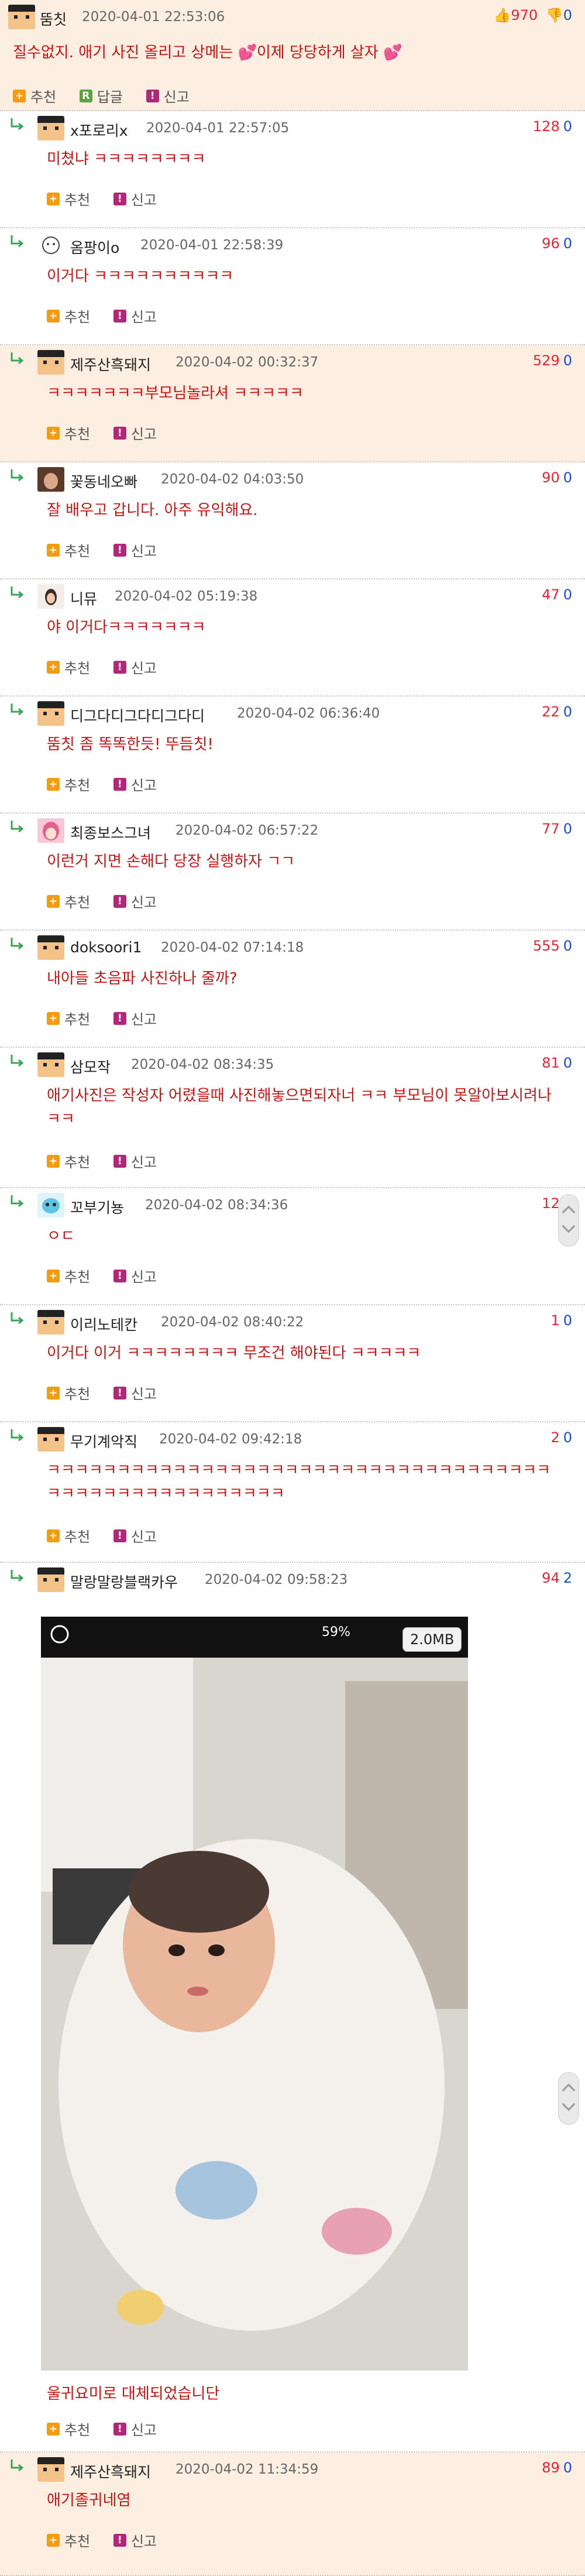 This screenshot has height=2576, width=585. I want to click on comment-header: 제주산흑돼지 2020-04-02 11:34:59 89 0, so click(292, 2470).